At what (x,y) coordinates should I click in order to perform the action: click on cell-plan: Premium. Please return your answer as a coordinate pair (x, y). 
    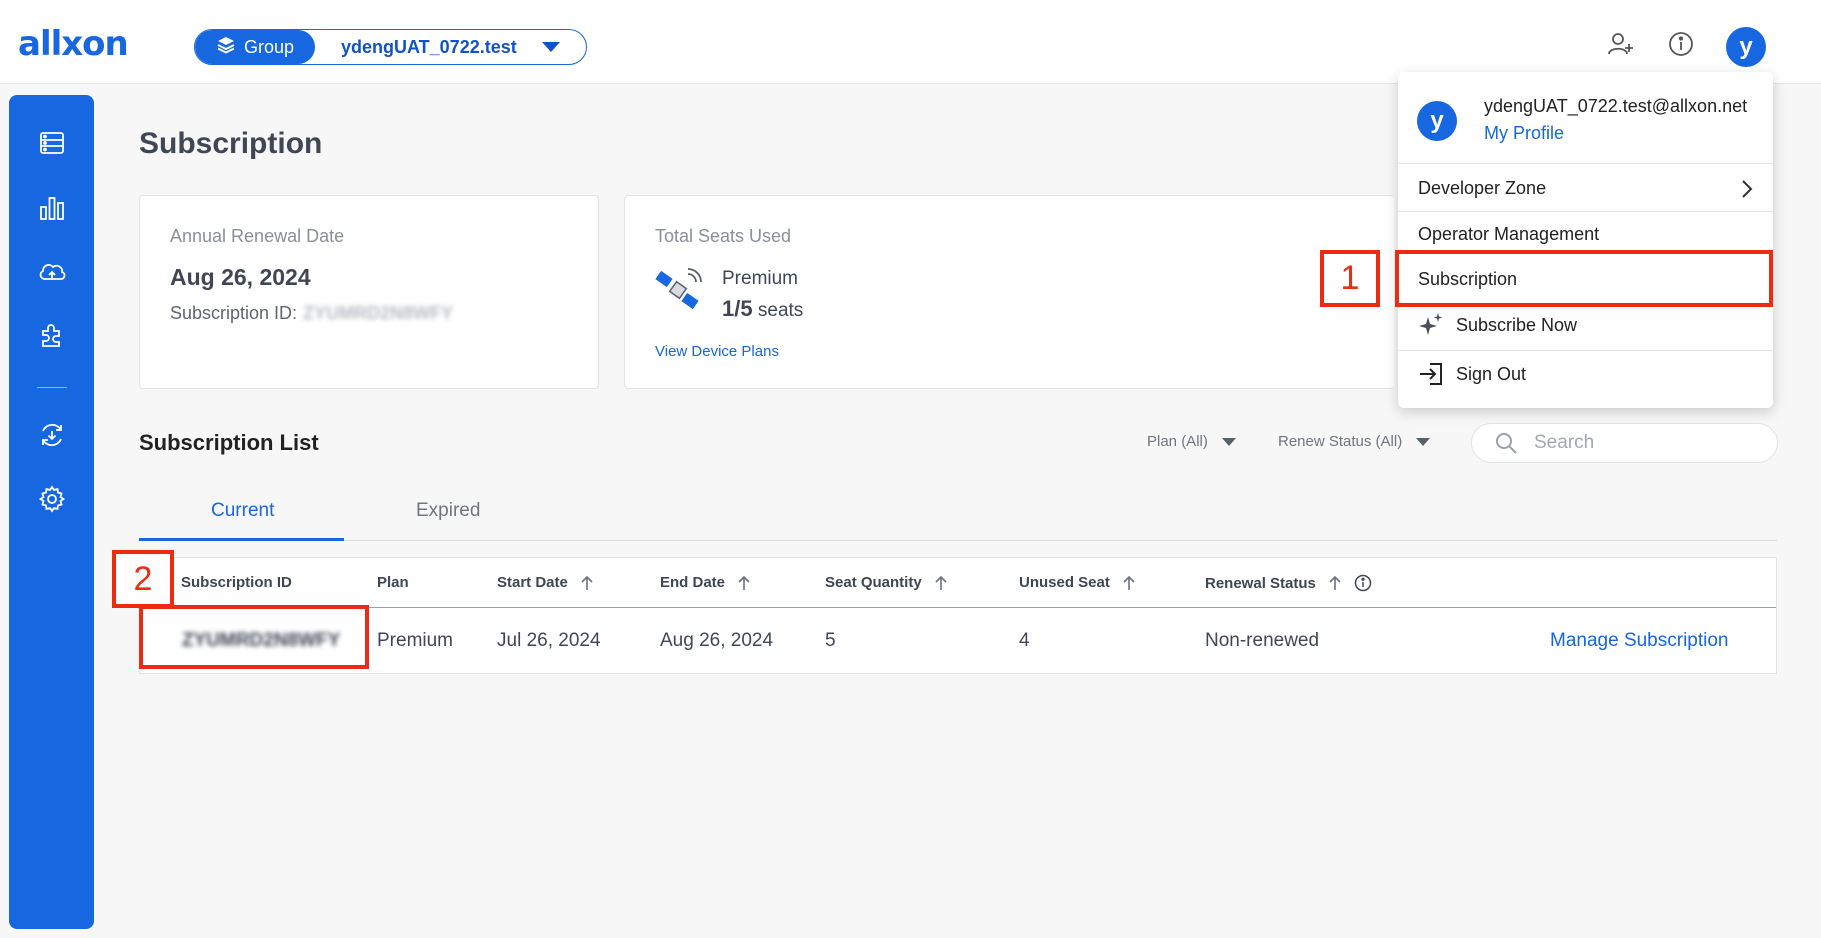
    Looking at the image, I should click on (415, 640).